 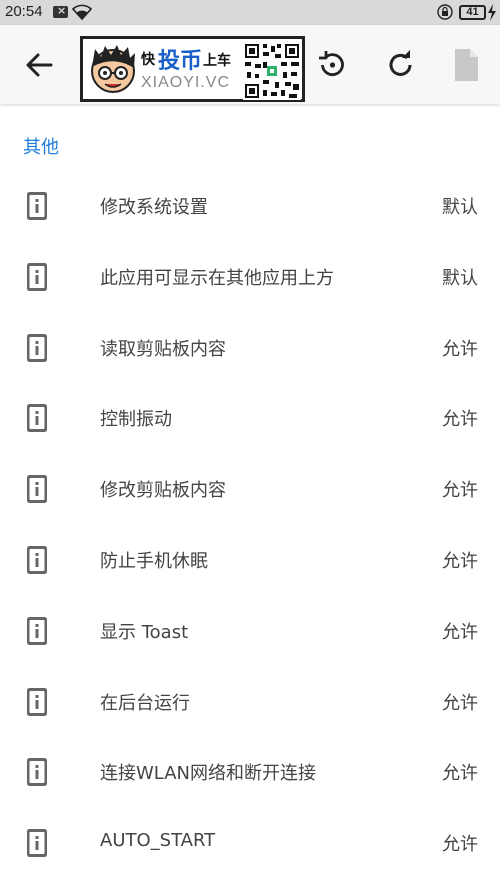 I want to click on permission-label: 读取剪贴板内容, so click(x=163, y=349).